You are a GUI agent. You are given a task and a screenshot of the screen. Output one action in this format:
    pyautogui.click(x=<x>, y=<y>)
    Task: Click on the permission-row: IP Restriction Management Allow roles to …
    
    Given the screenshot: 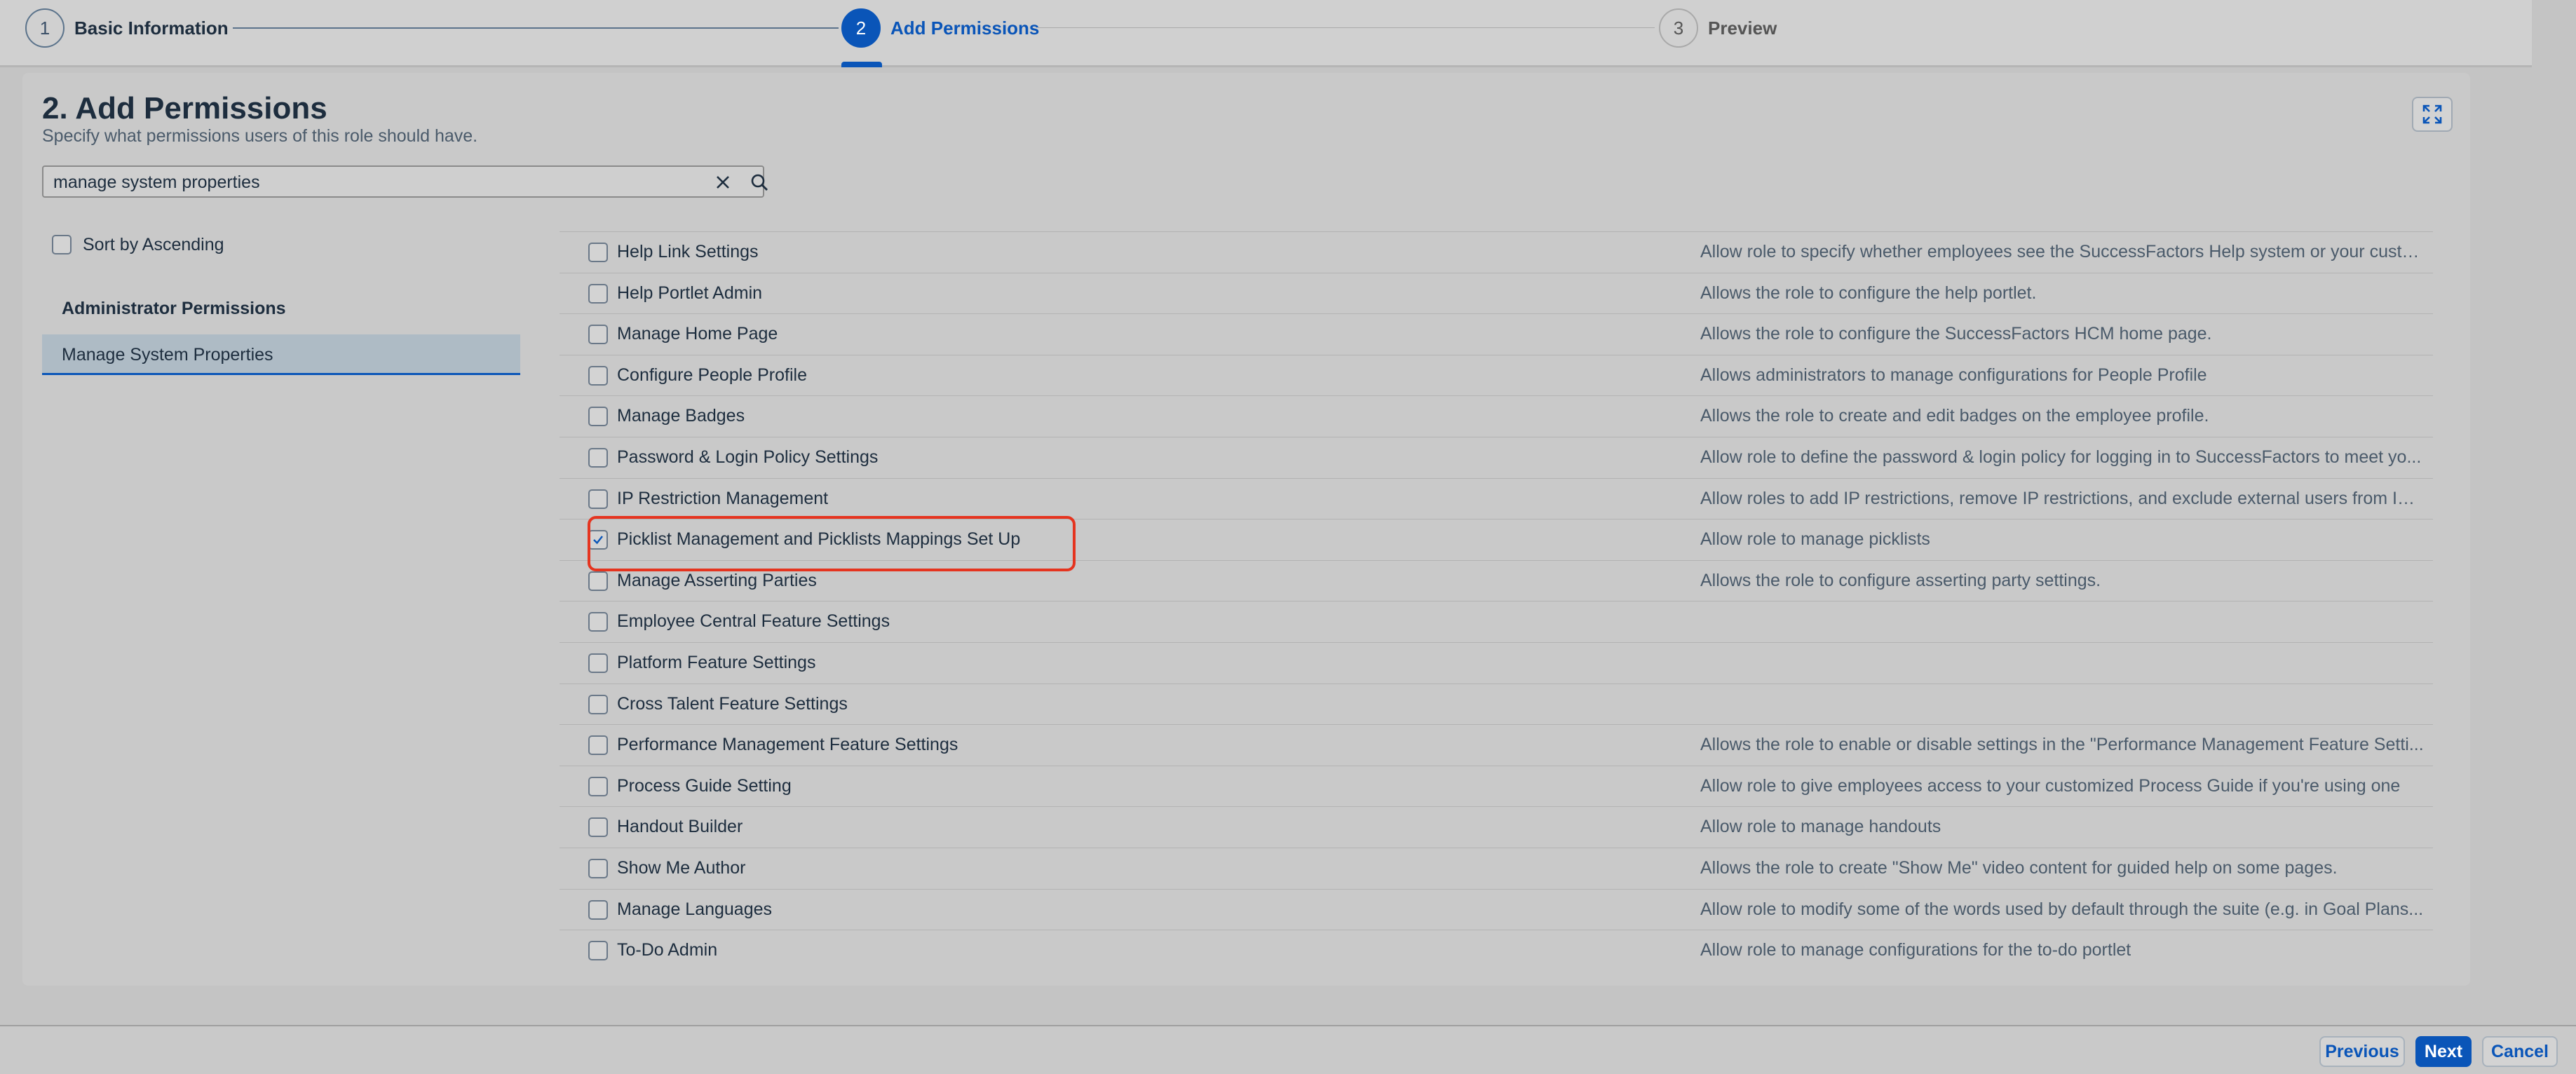 What is the action you would take?
    pyautogui.click(x=1496, y=498)
    